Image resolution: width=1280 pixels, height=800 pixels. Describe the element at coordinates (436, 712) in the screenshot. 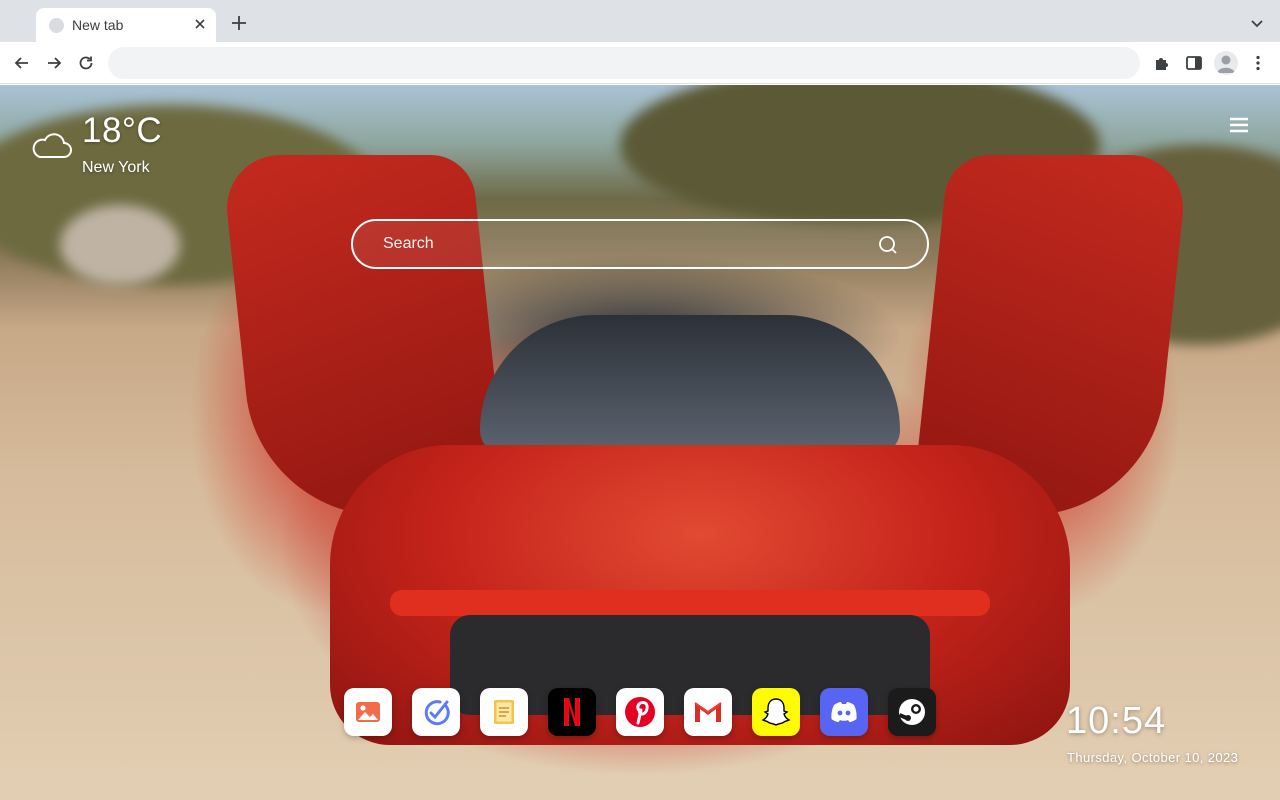

I see `tasks-app-icon` at that location.